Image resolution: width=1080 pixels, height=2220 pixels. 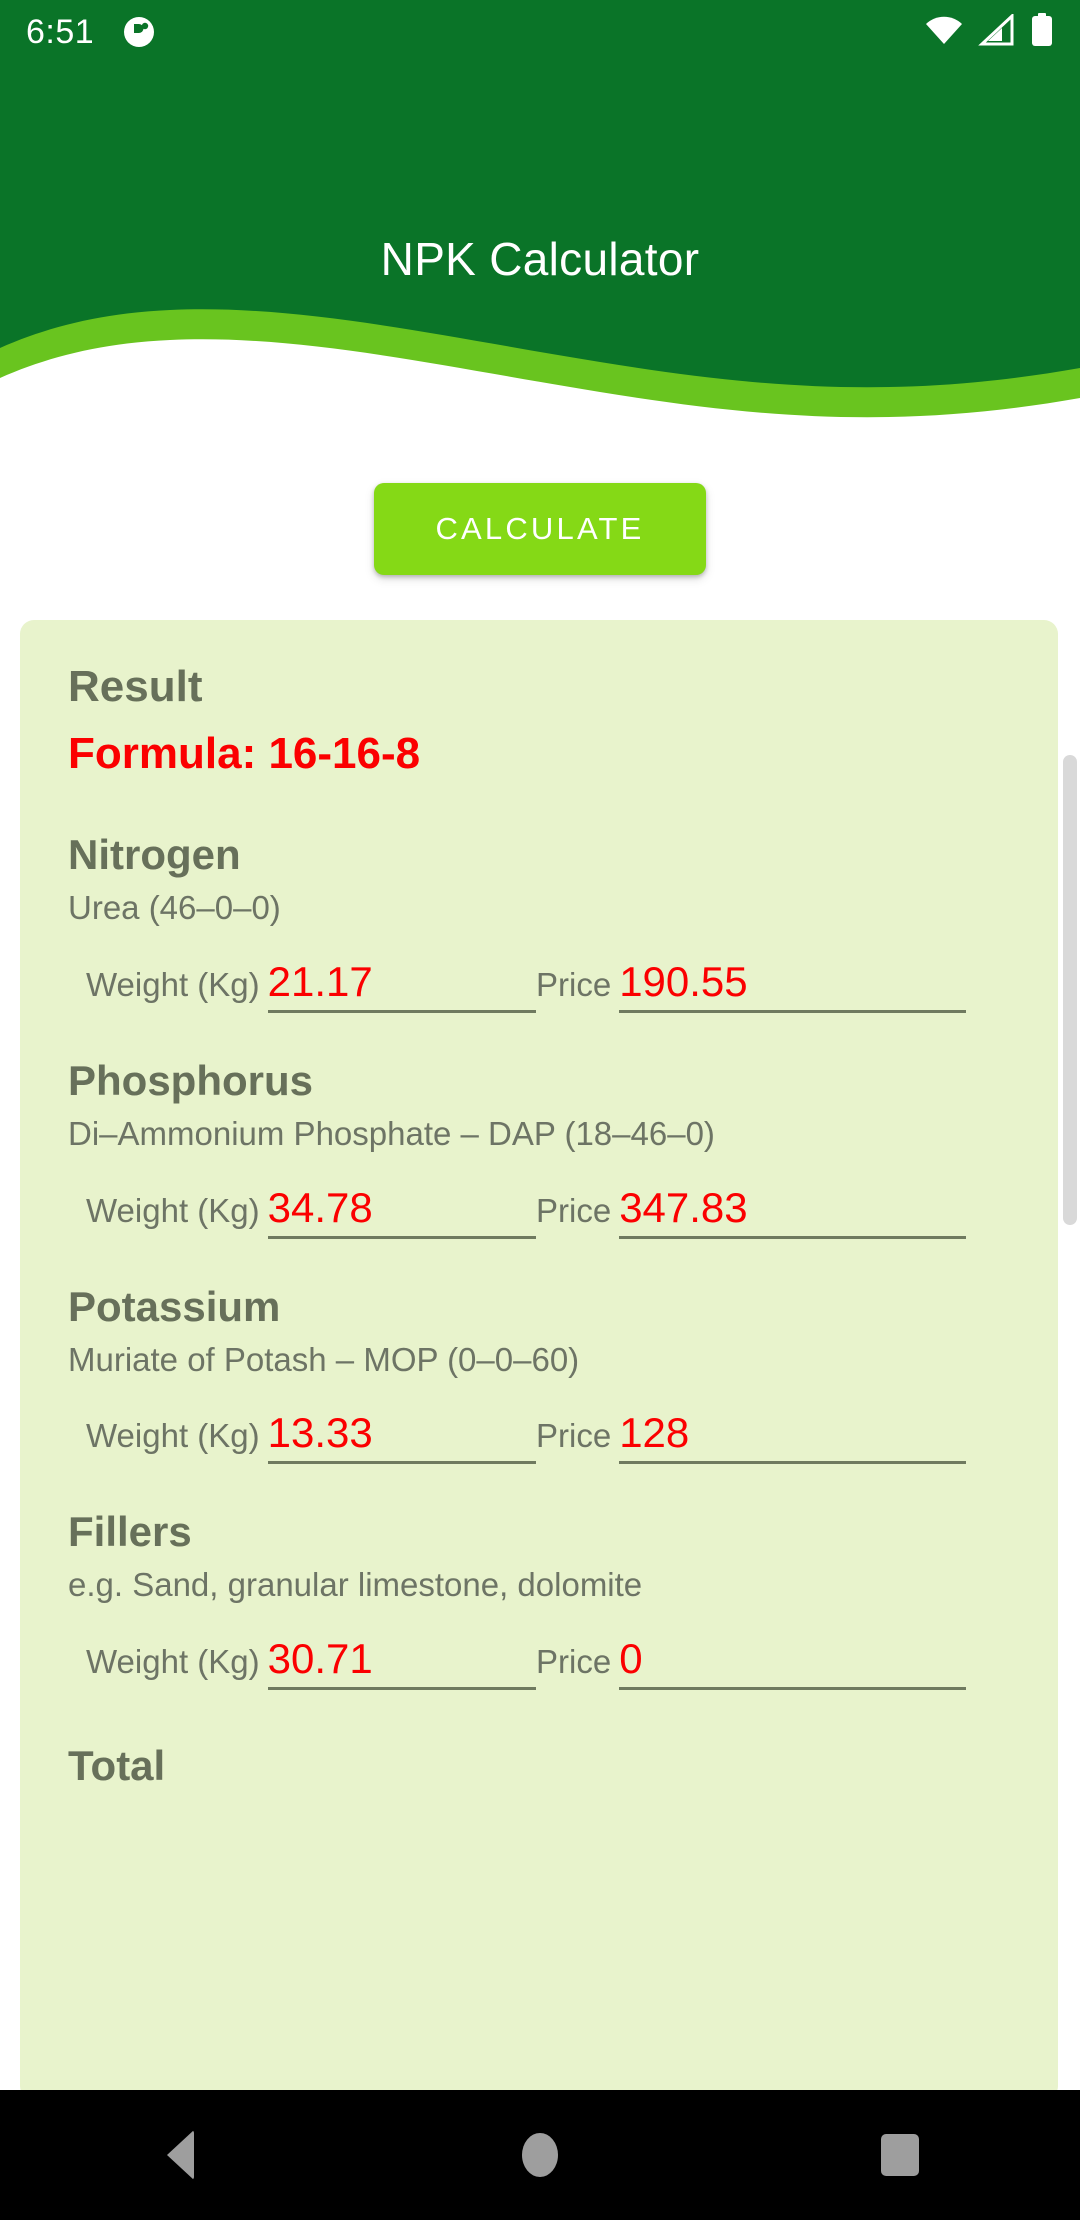 I want to click on price-input: 128, so click(x=792, y=1437).